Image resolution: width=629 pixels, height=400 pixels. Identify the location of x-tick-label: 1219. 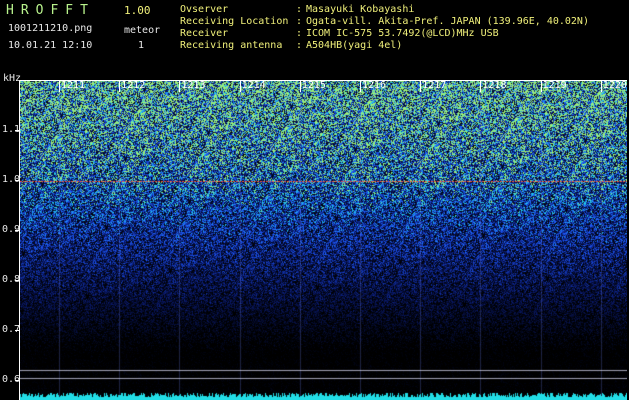
(554, 85).